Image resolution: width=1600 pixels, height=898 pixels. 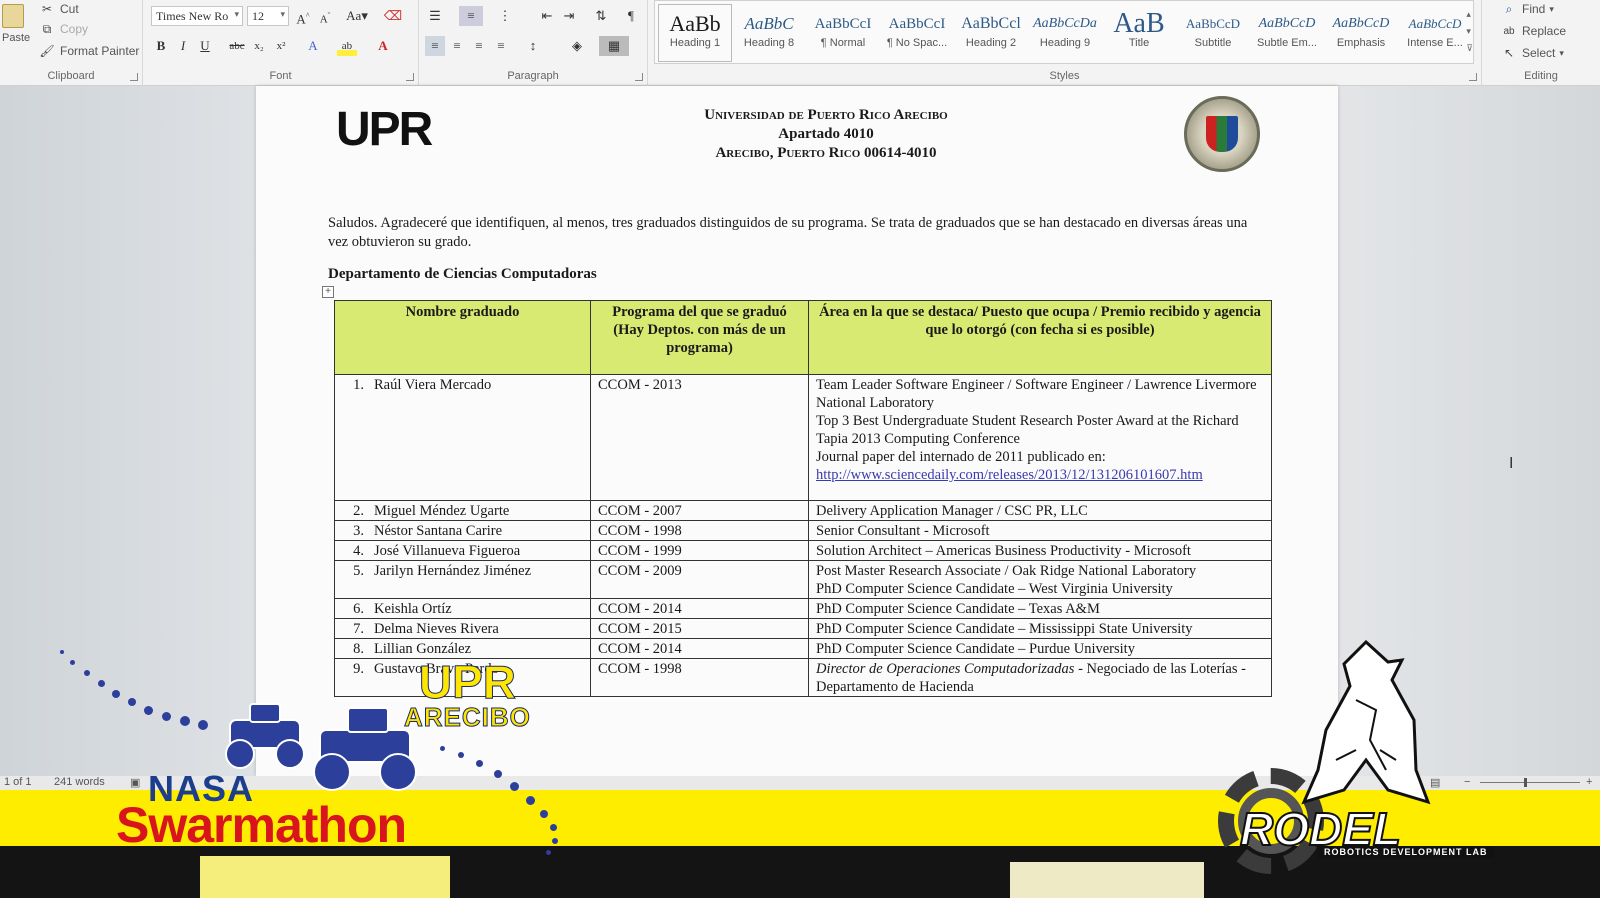 What do you see at coordinates (435, 16) in the screenshot?
I see `bullets-icon: ☰` at bounding box center [435, 16].